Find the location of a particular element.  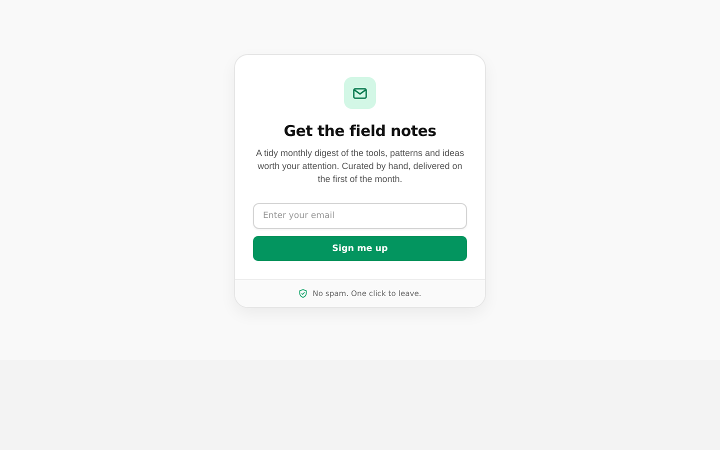

card-description: A tidy monthly digest of the tools, patterns and ideas worth your attention. Curated by hand, delivered on the first of the month. is located at coordinates (360, 166).